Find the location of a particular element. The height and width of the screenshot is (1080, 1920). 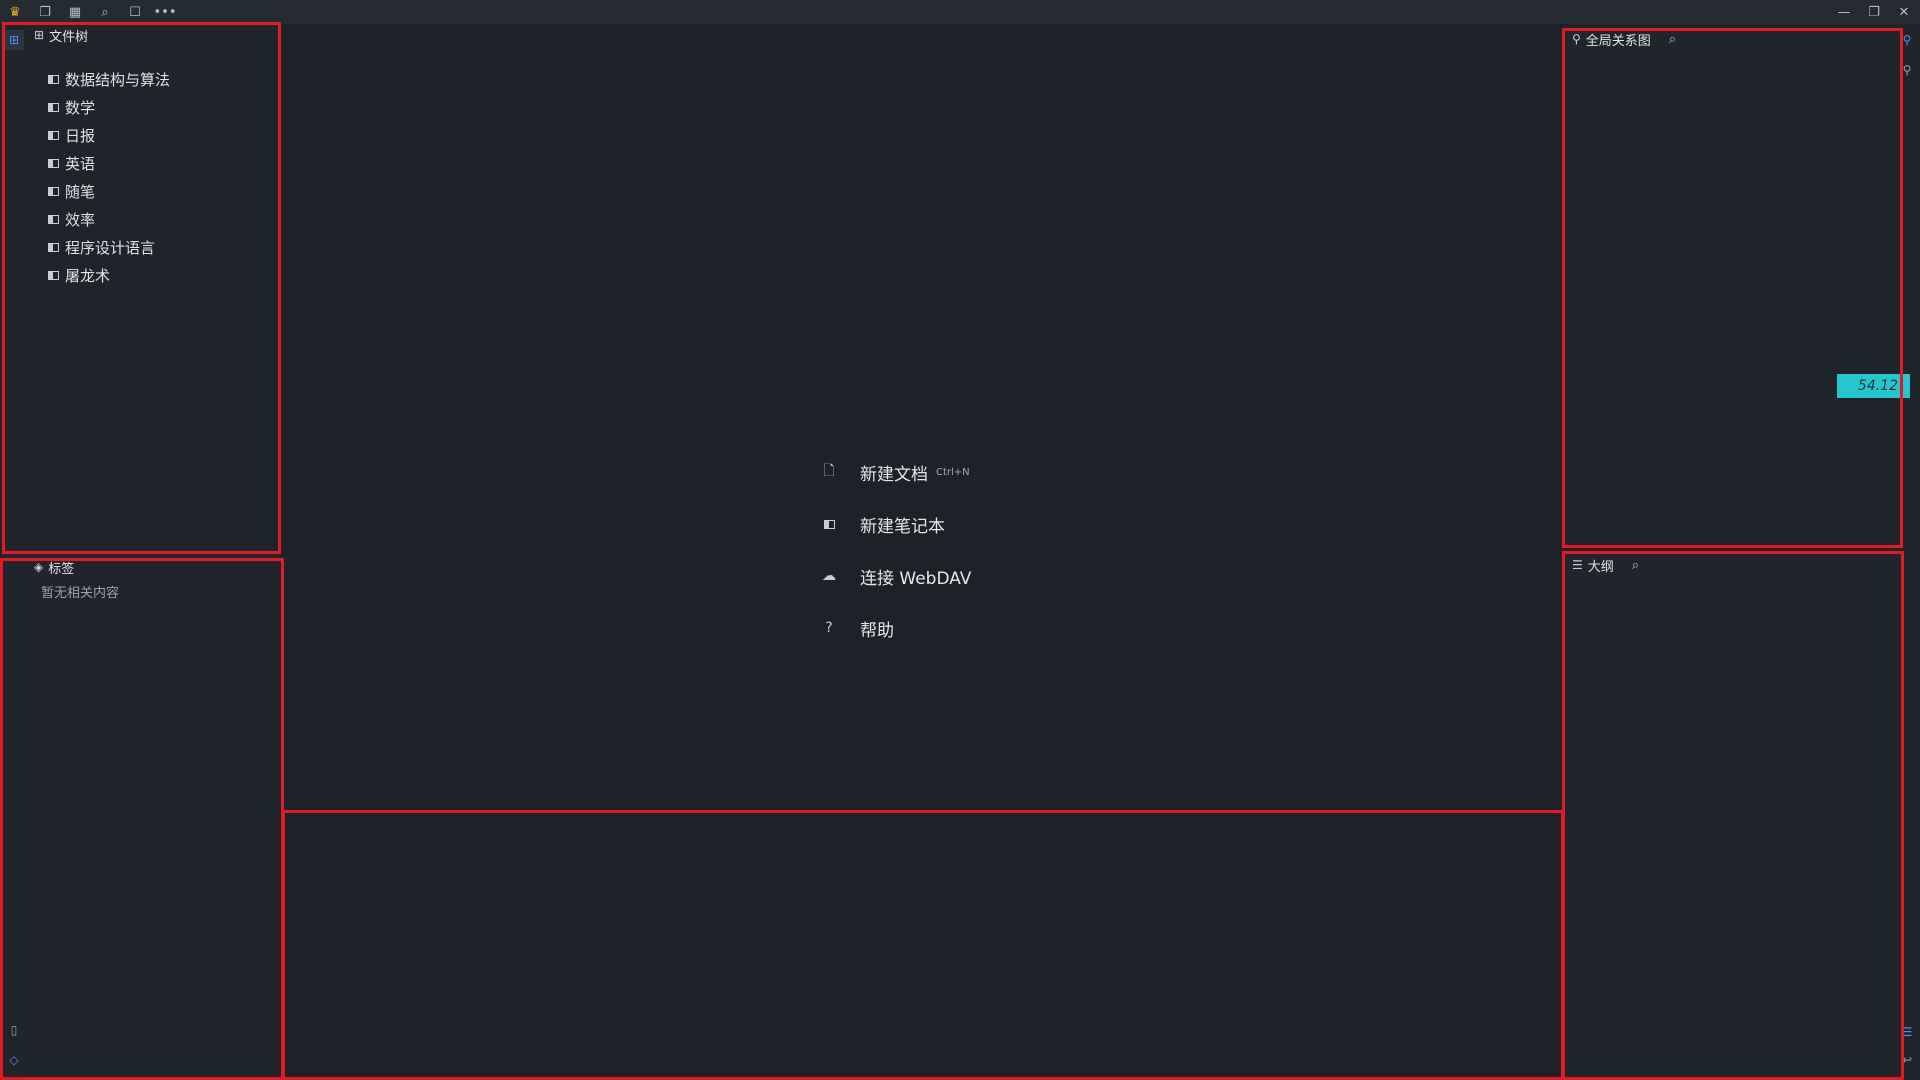

tree-item-4: 随笔 is located at coordinates (71, 191).